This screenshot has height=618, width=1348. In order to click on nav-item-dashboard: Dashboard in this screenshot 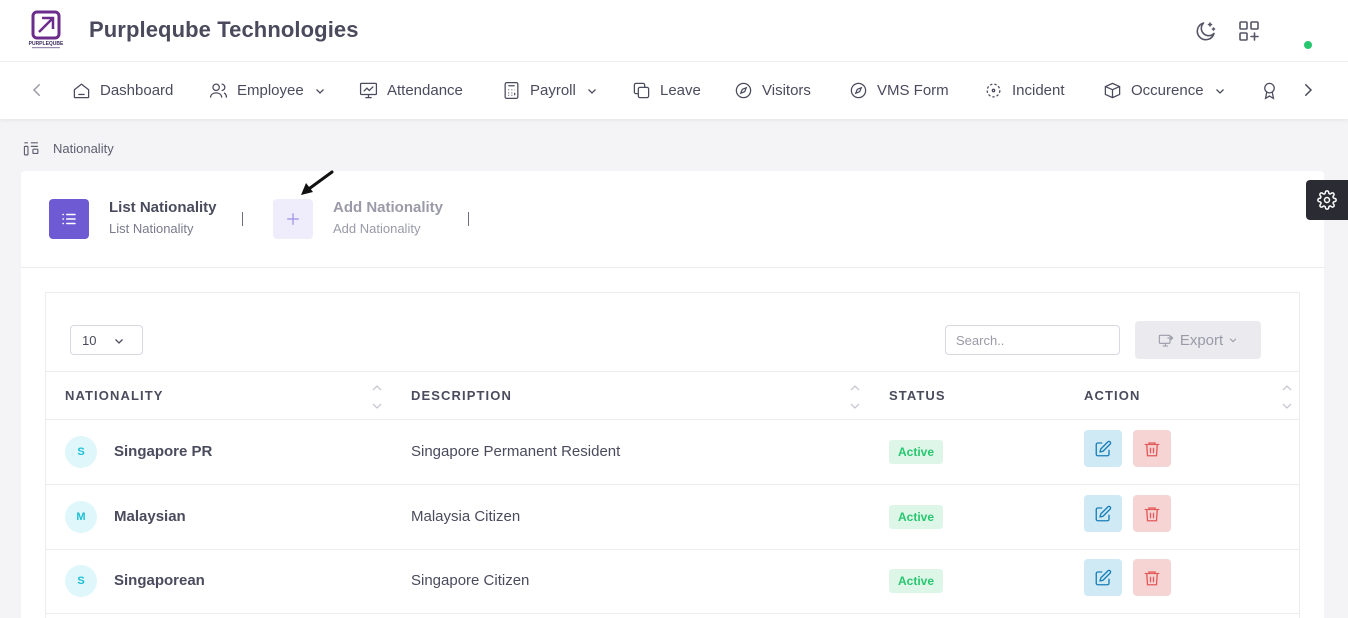, I will do `click(122, 90)`.